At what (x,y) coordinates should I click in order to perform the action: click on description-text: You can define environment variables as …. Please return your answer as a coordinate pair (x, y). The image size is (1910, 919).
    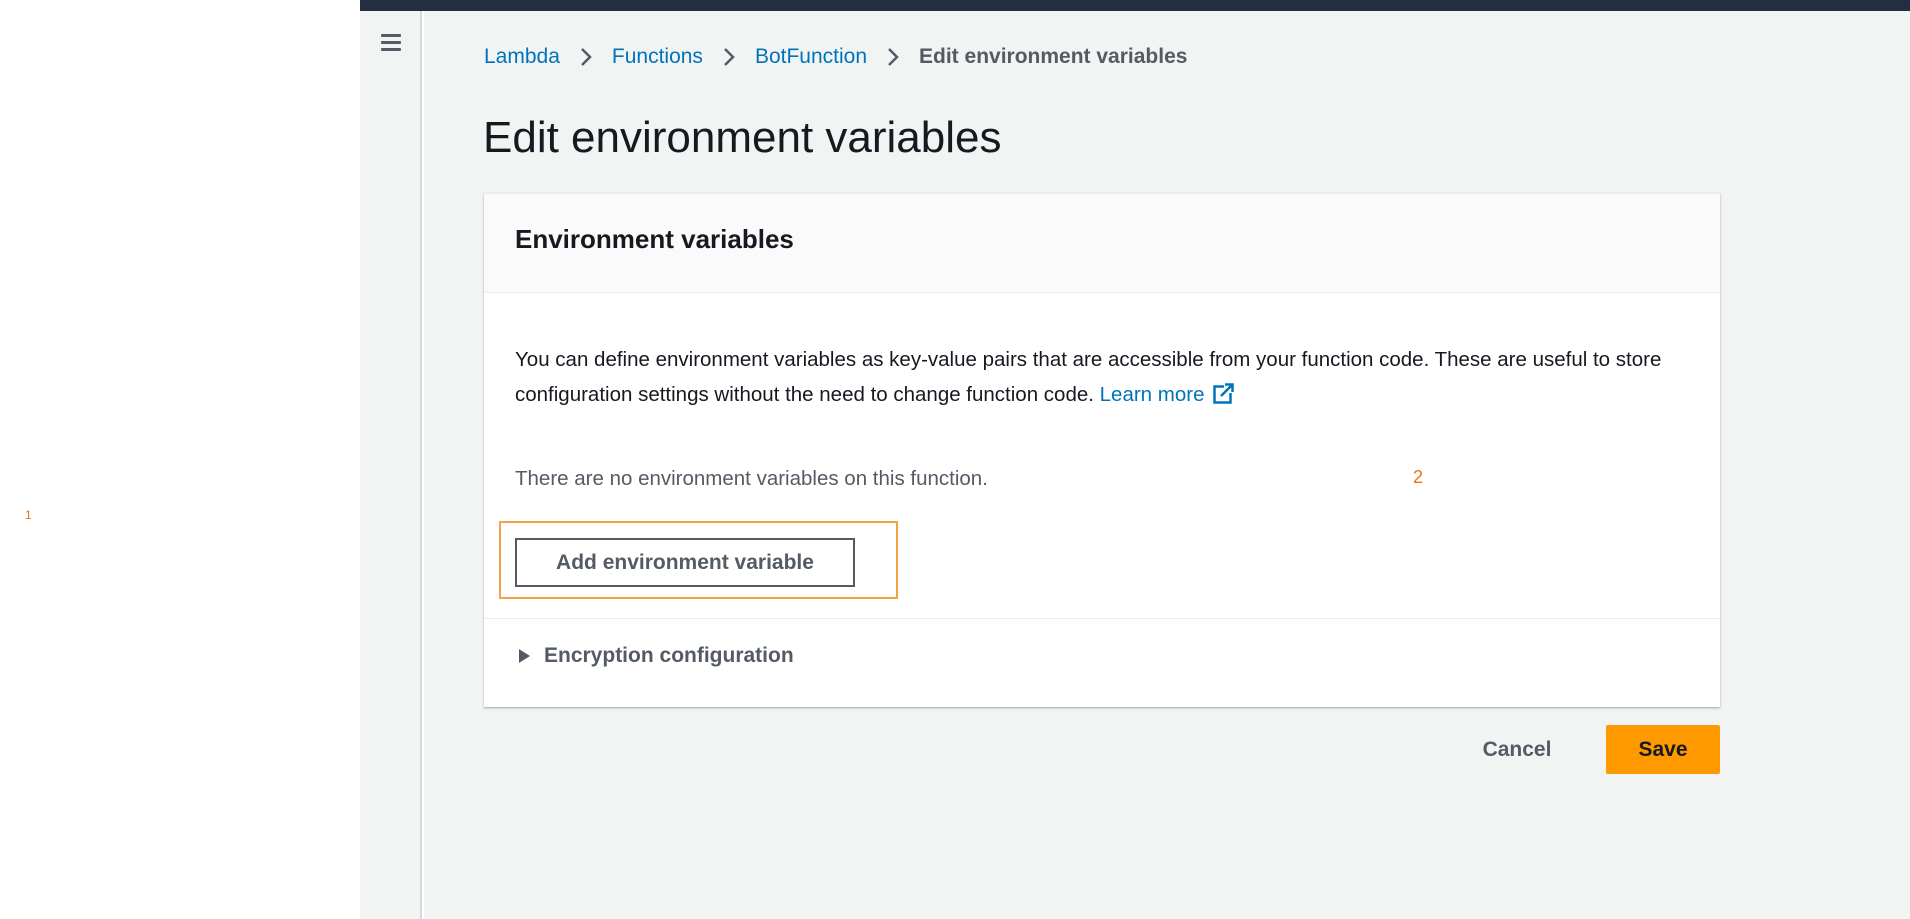
    Looking at the image, I should click on (1088, 377).